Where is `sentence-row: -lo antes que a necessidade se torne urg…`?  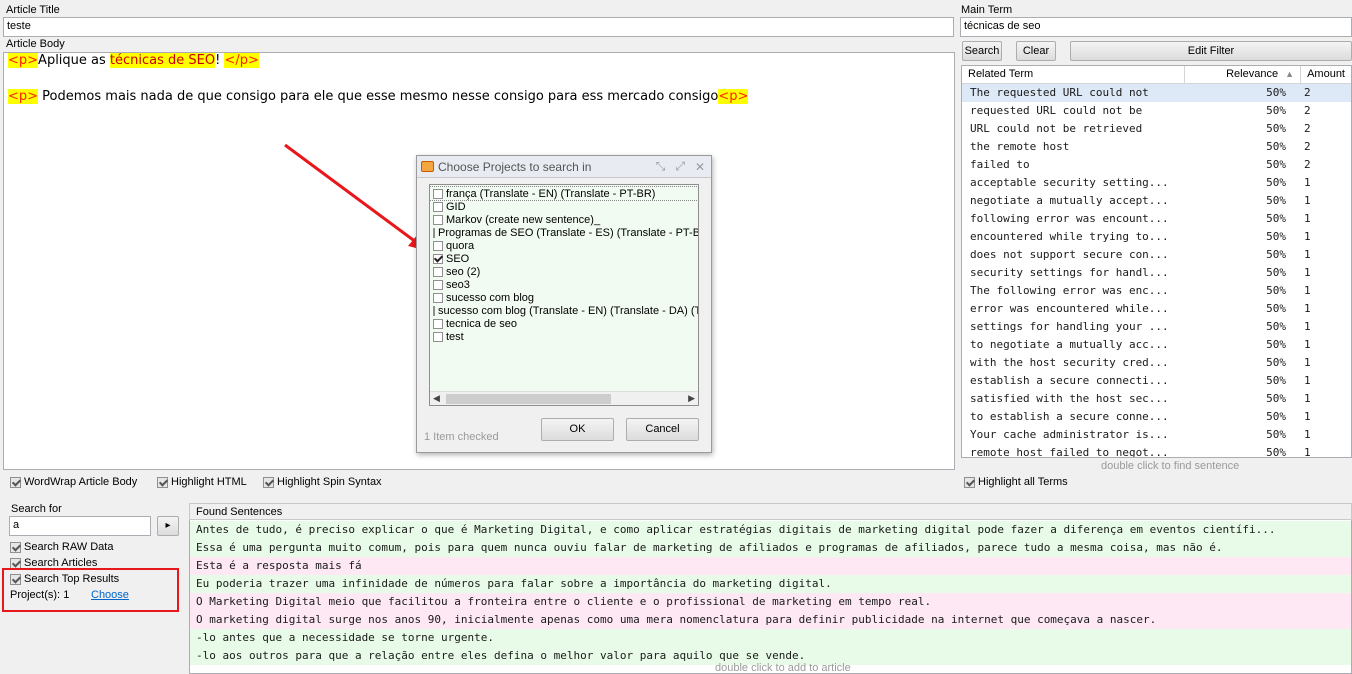 sentence-row: -lo antes que a necessidade se torne urg… is located at coordinates (770, 638).